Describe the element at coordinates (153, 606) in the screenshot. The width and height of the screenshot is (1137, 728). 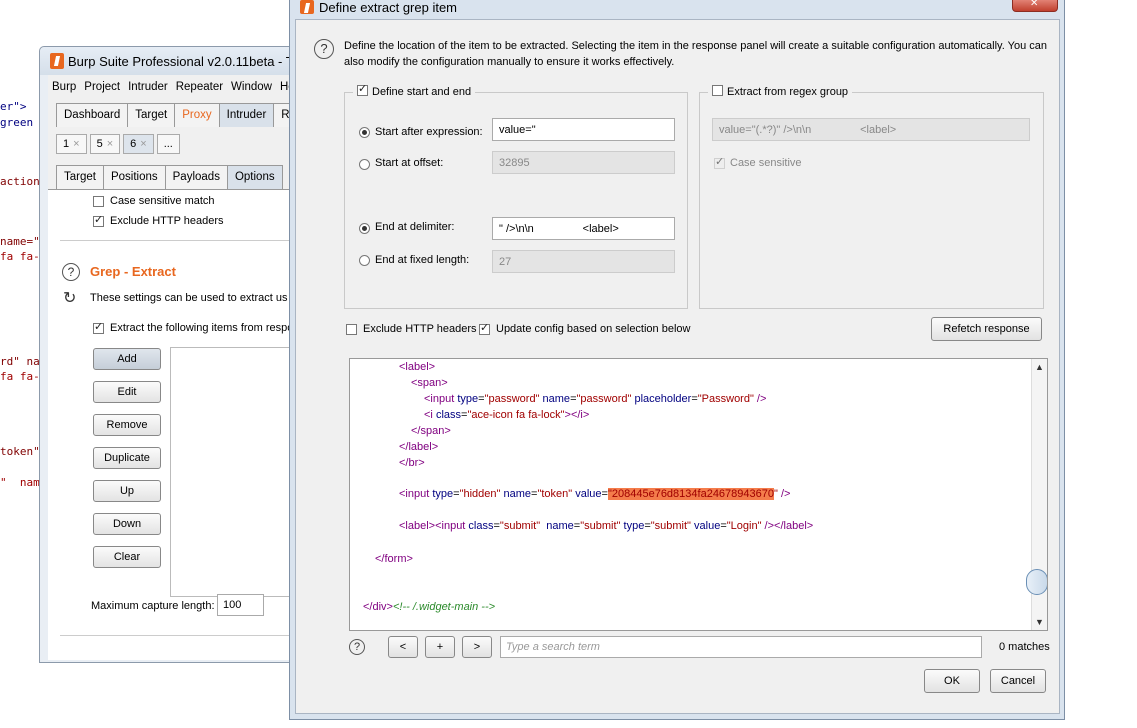
I see `max-capture-label: Maximum capture length:` at that location.